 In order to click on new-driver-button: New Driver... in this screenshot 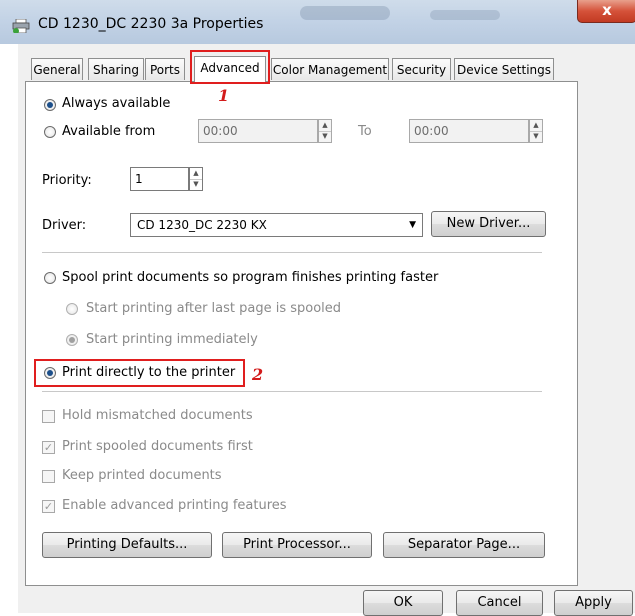, I will do `click(488, 224)`.